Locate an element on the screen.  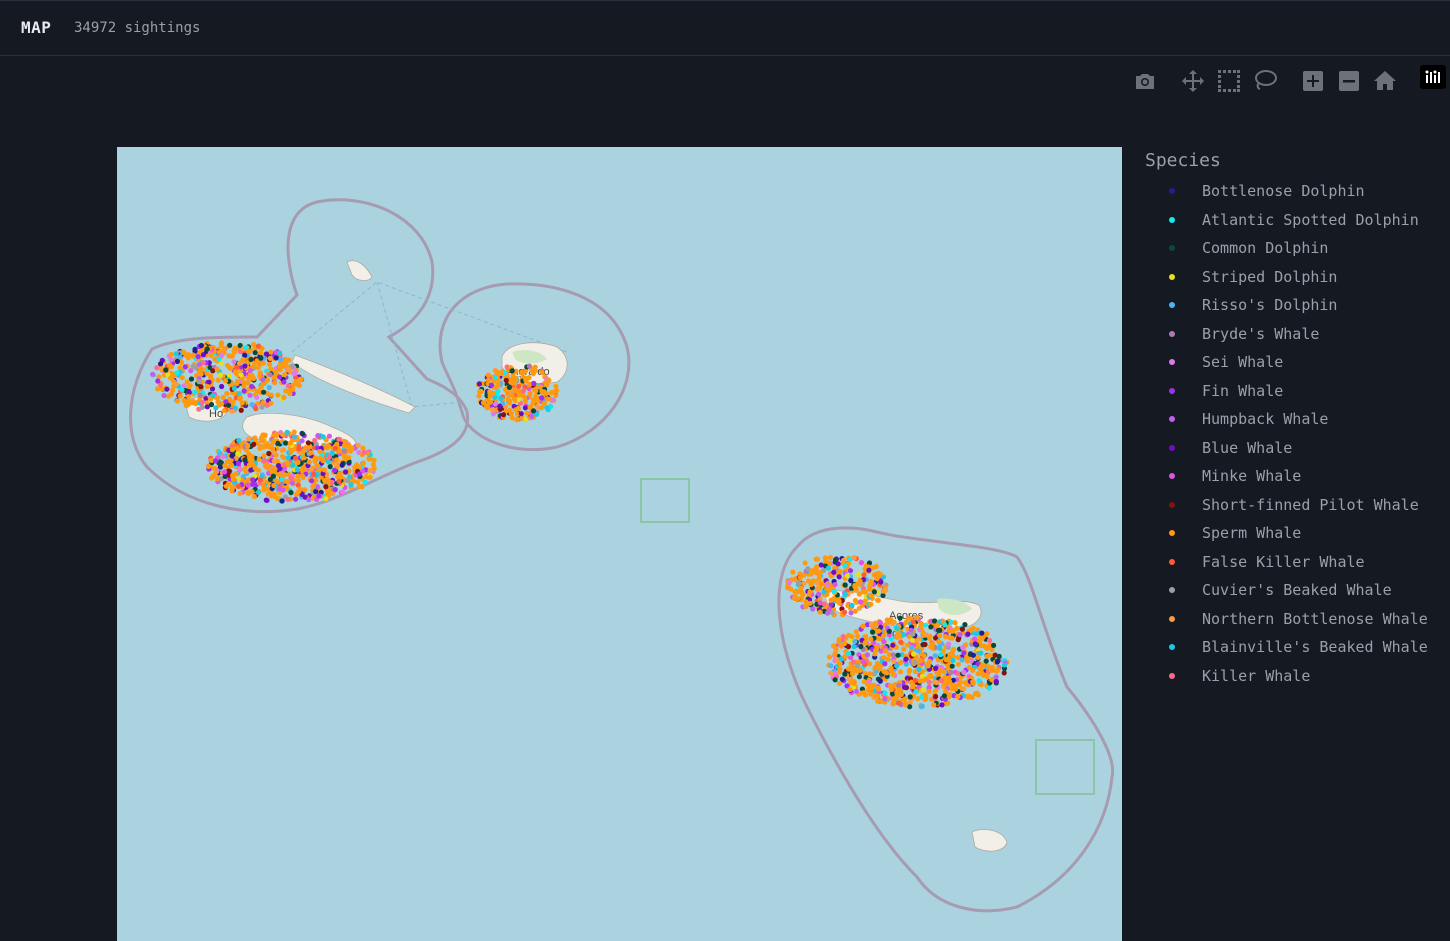
legend-item: Fin Whale is located at coordinates (1295, 391).